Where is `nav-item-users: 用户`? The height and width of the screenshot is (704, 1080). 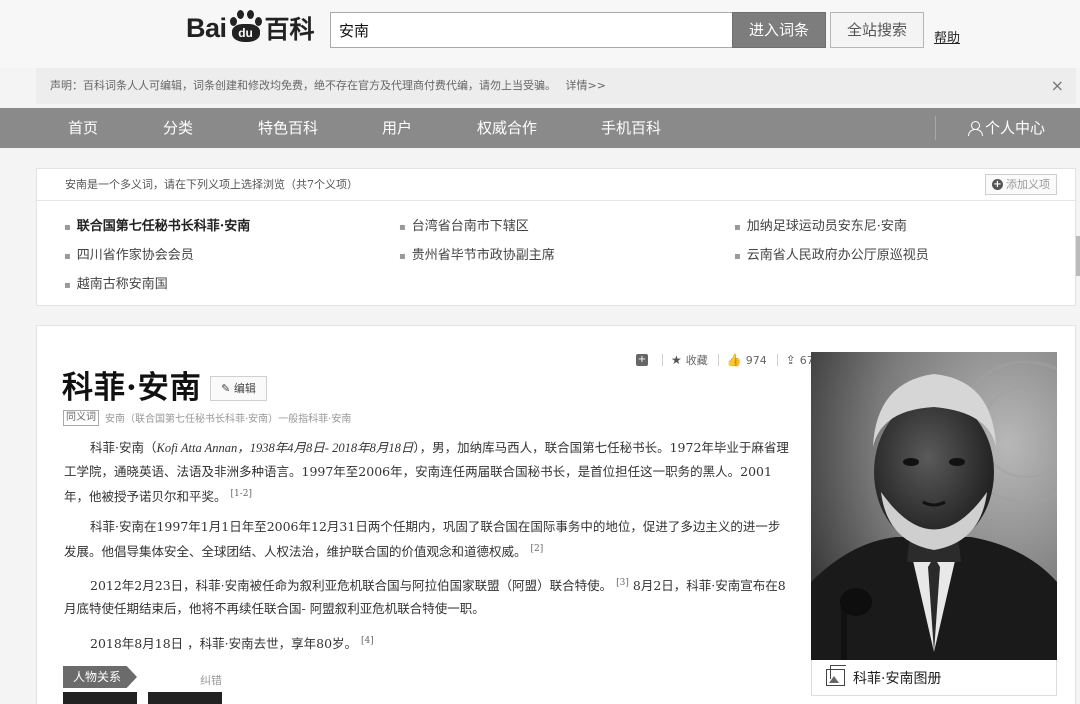 nav-item-users: 用户 is located at coordinates (397, 128).